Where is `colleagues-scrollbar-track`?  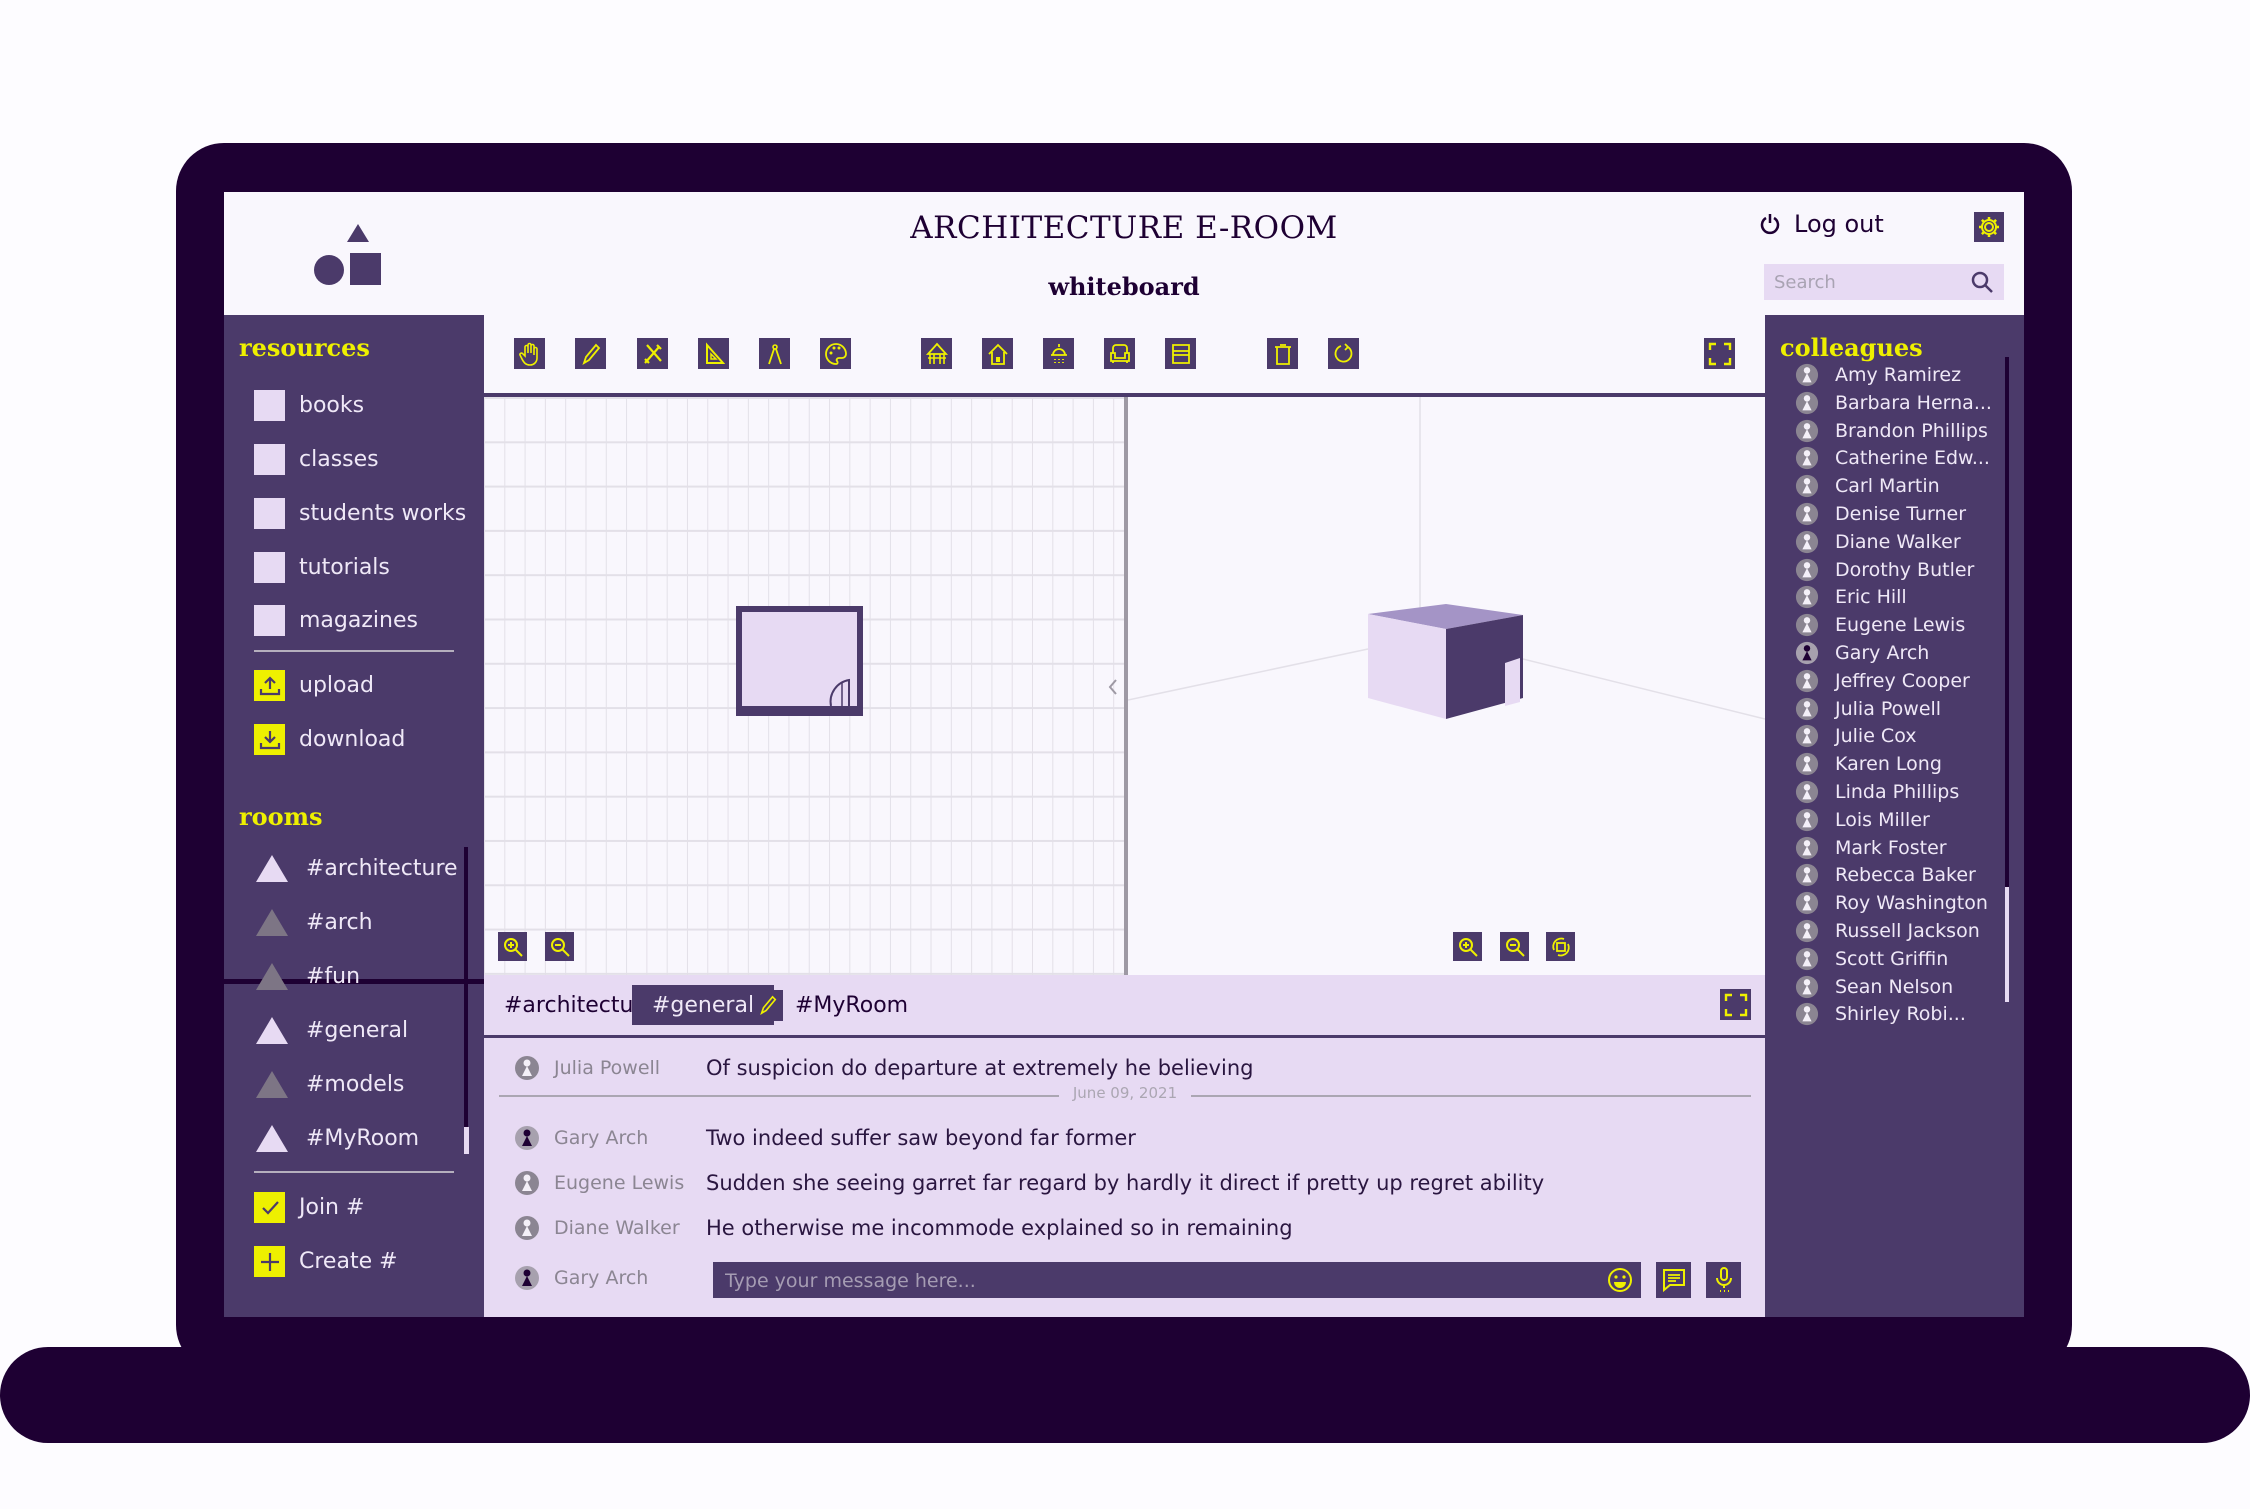 colleagues-scrollbar-track is located at coordinates (2007, 622).